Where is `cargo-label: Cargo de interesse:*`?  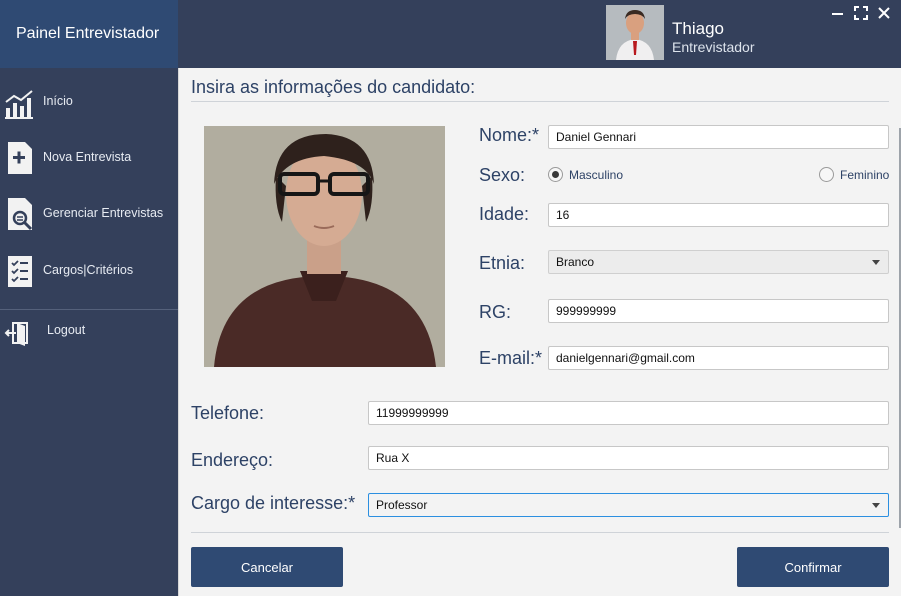
cargo-label: Cargo de interesse:* is located at coordinates (273, 503).